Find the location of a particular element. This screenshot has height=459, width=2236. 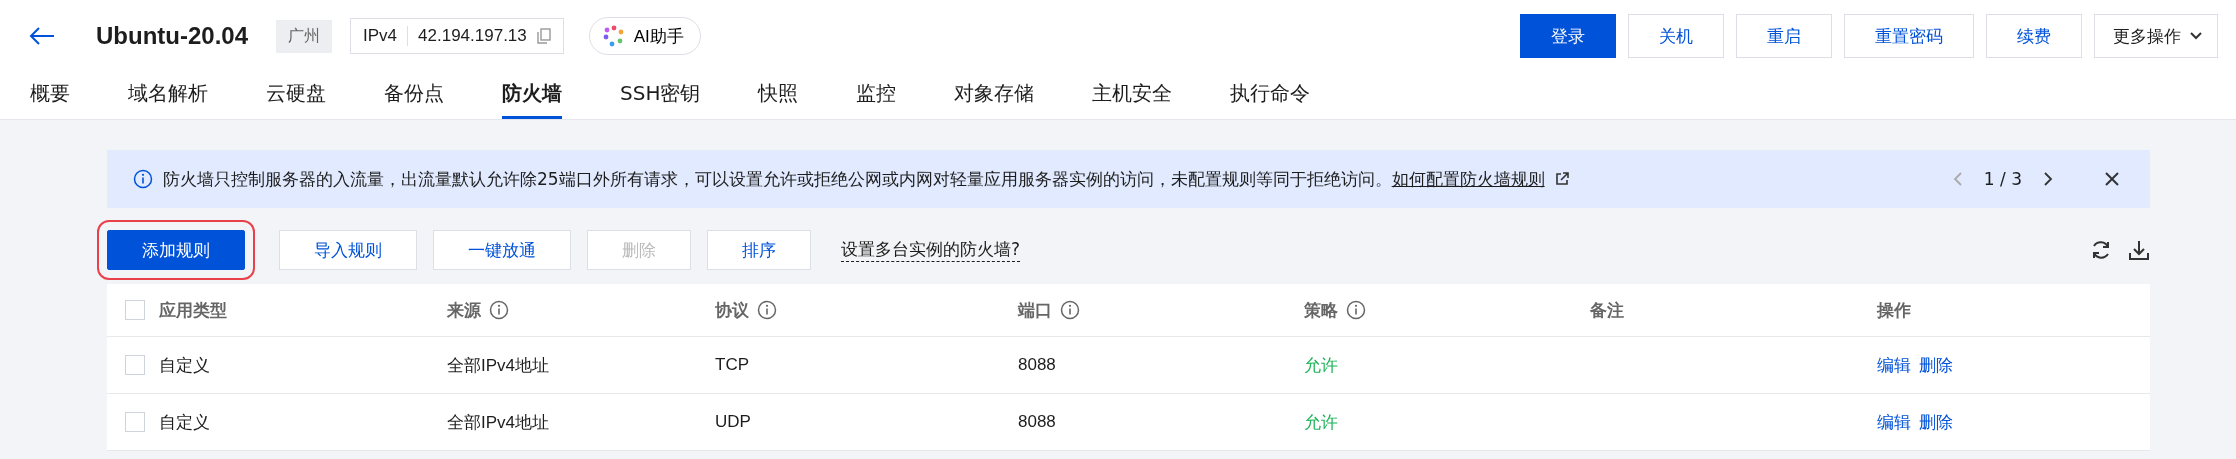

tab: SSH密钥 is located at coordinates (660, 95).